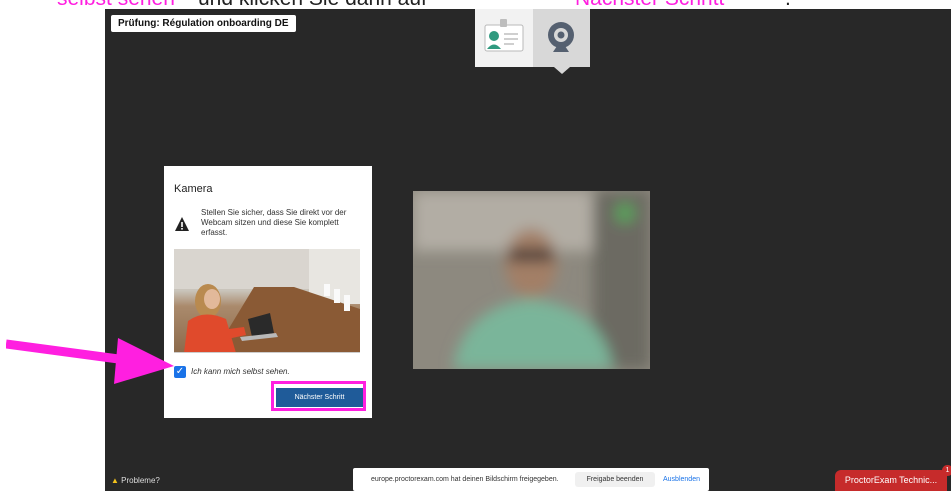  I want to click on webcam-icon, so click(561, 37).